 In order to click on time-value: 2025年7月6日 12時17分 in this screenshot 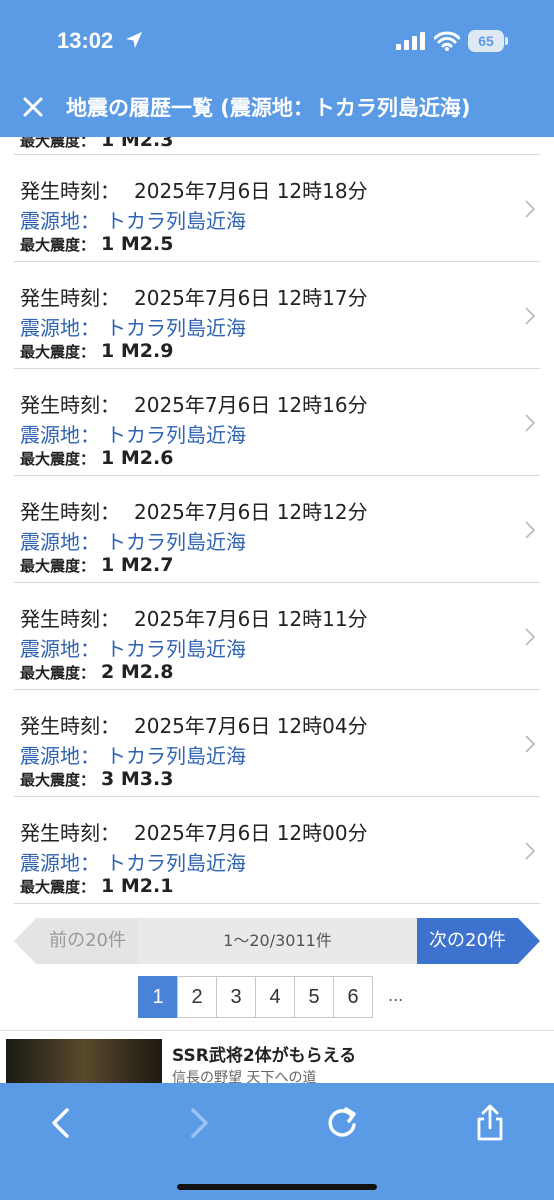, I will do `click(251, 298)`.